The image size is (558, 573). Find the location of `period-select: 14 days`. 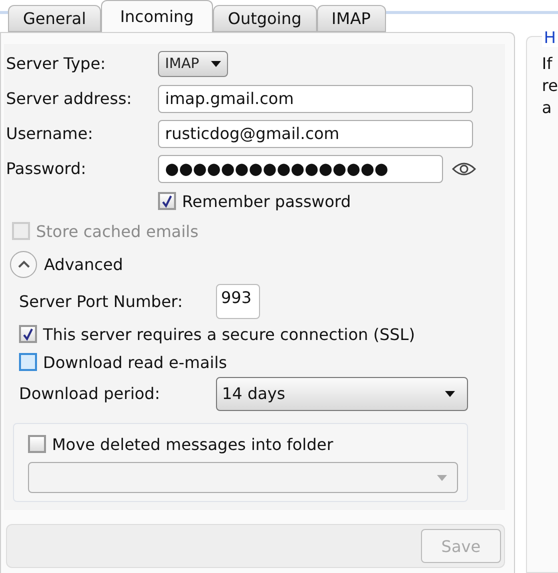

period-select: 14 days is located at coordinates (342, 393).